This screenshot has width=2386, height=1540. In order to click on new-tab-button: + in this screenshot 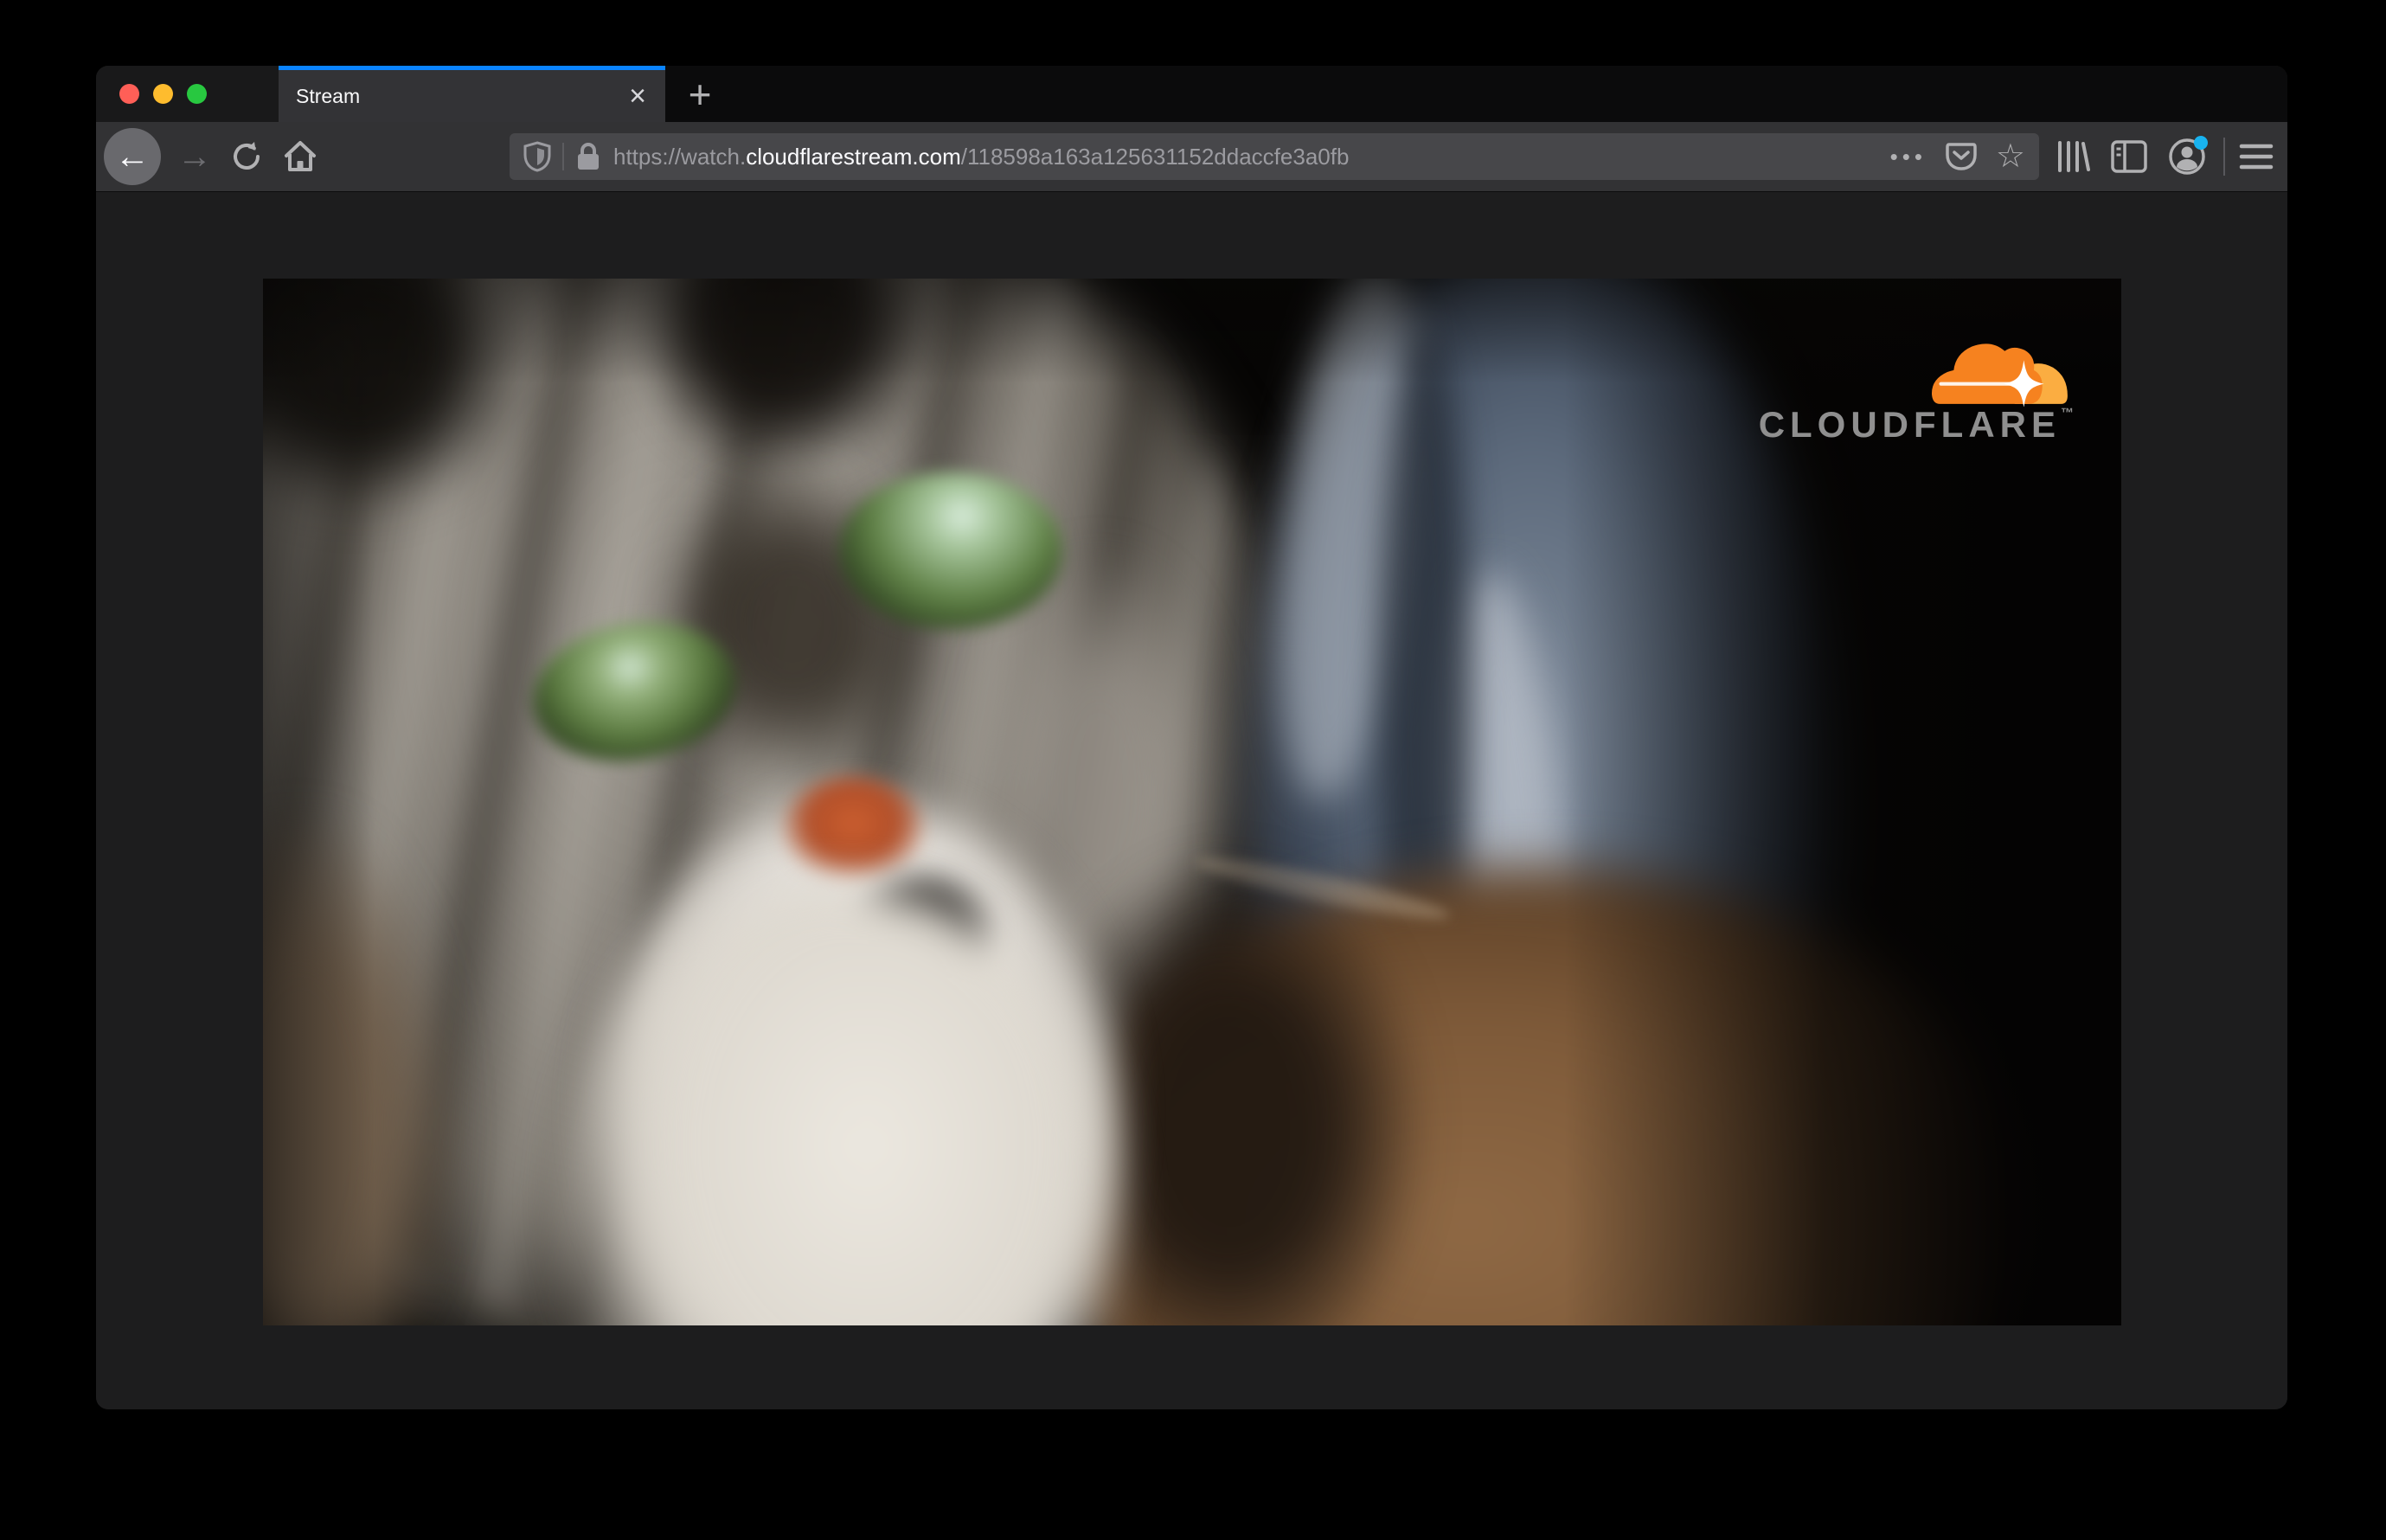, I will do `click(700, 94)`.